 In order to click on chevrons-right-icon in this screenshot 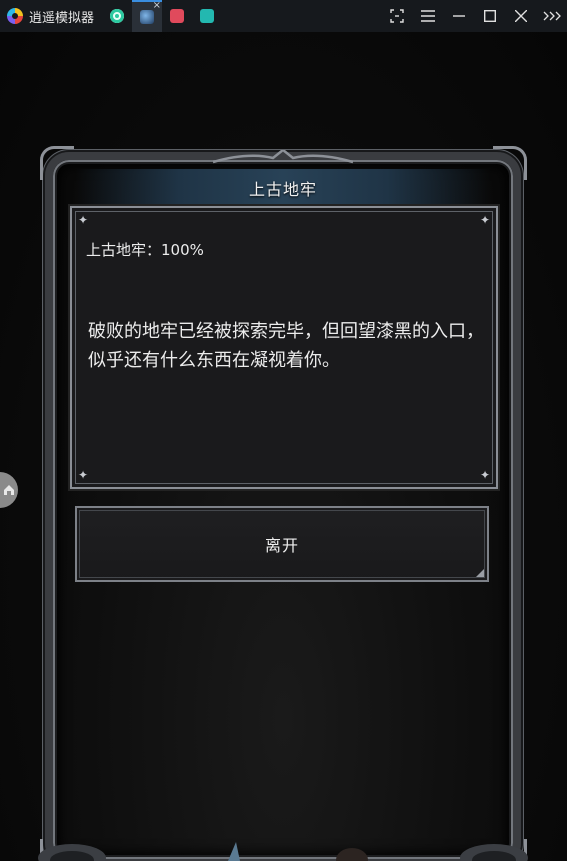, I will do `click(552, 16)`.